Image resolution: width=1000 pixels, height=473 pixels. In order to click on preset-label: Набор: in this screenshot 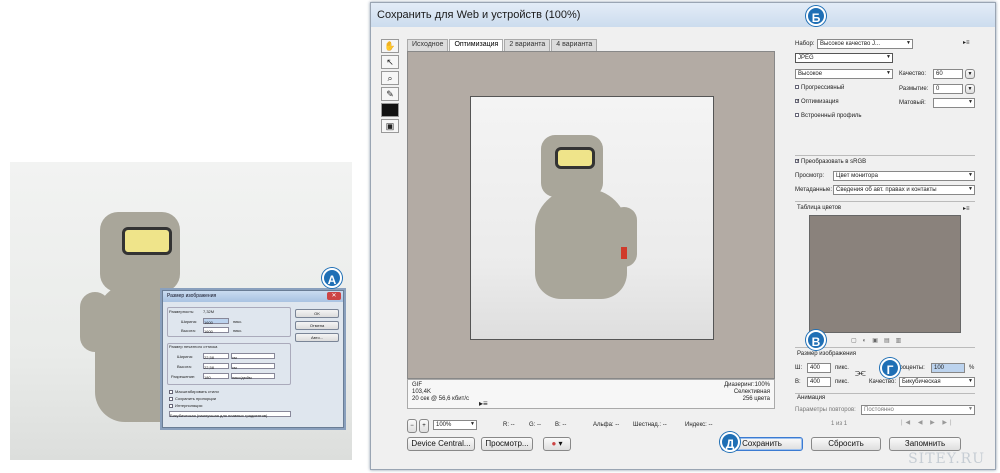, I will do `click(805, 44)`.